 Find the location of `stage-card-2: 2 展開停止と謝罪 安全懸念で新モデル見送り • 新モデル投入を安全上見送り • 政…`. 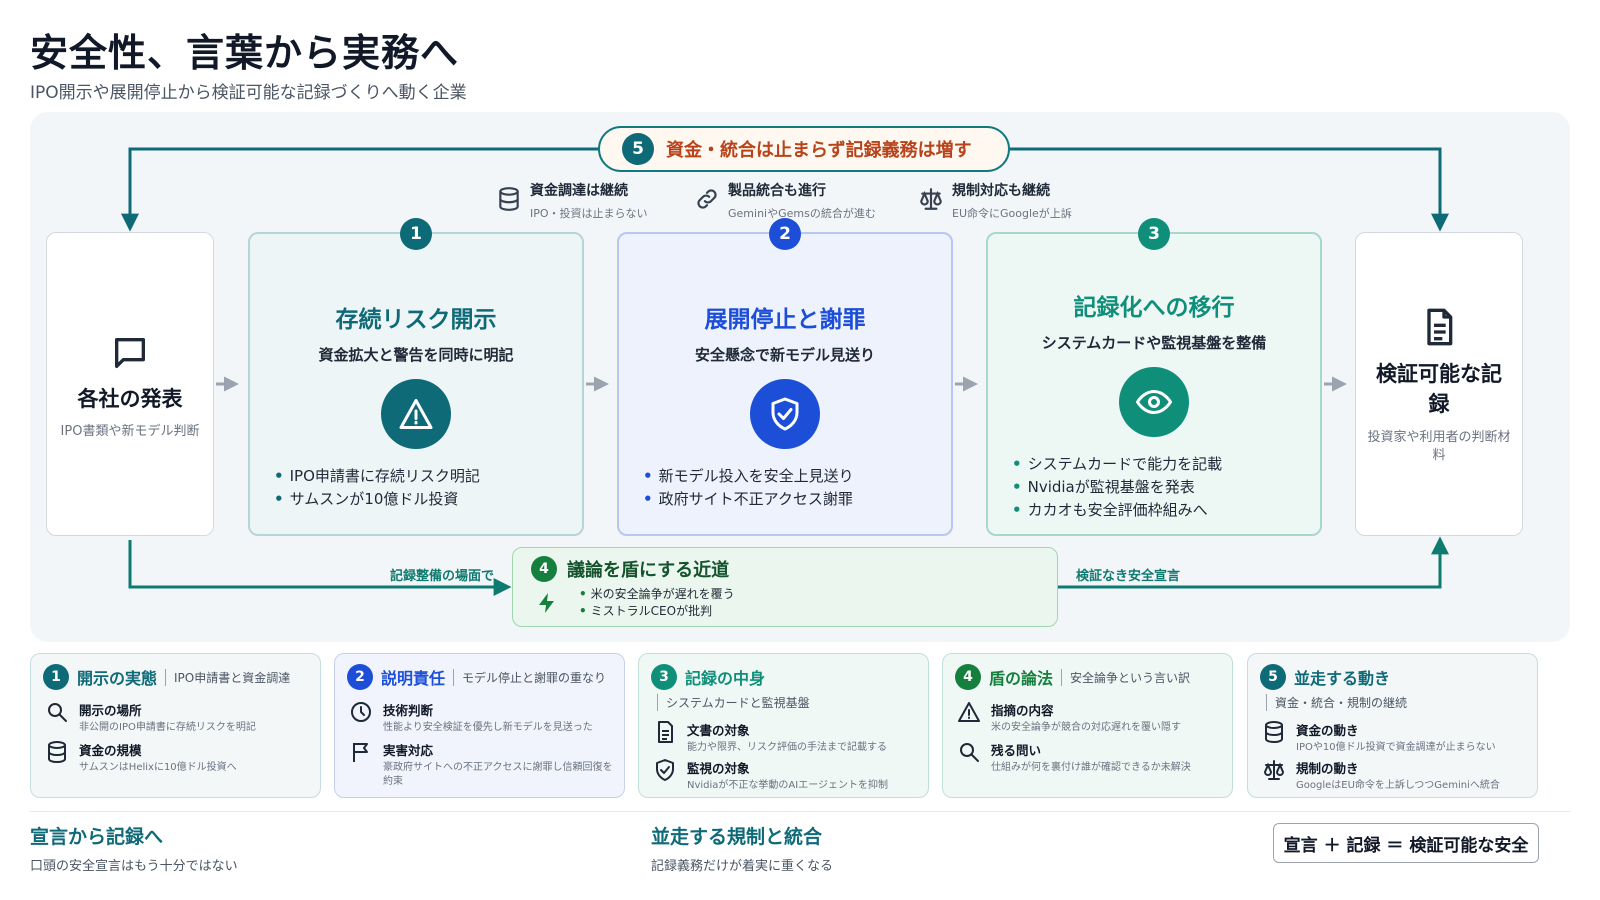

stage-card-2: 2 展開停止と謝罪 安全懸念で新モデル見送り • 新モデル投入を安全上見送り • 政… is located at coordinates (785, 377).